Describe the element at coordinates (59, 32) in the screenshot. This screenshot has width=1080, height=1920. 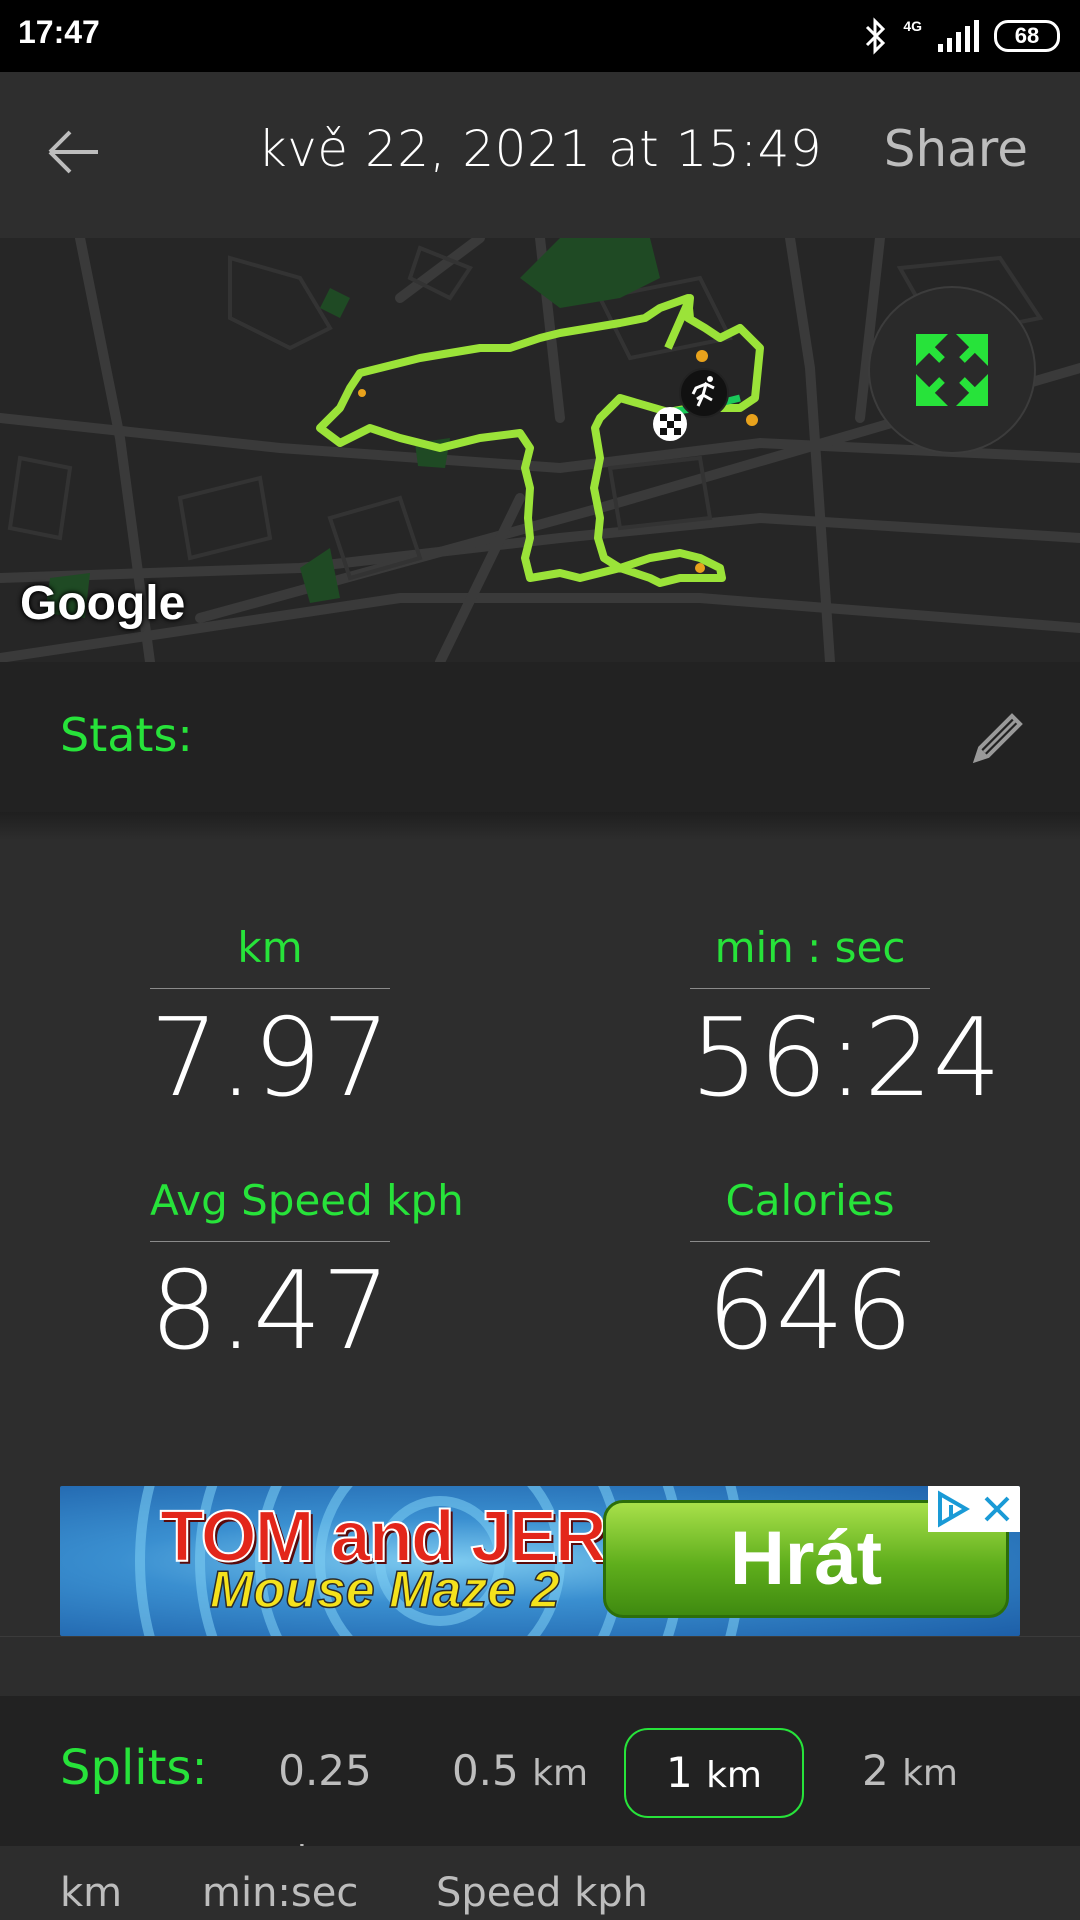
I see `status-time: 17:47` at that location.